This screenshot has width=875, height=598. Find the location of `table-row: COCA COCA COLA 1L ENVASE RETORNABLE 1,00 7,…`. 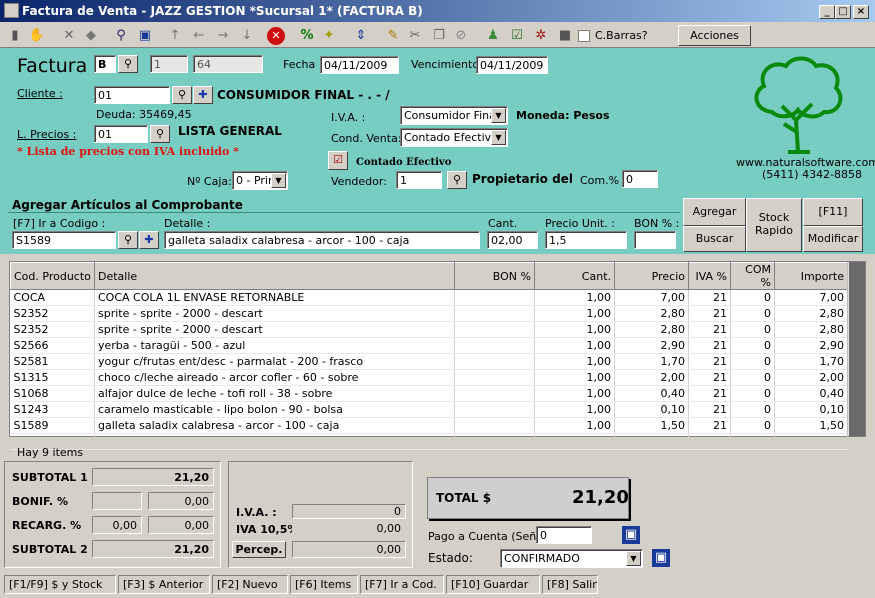

table-row: COCA COCA COLA 1L ENVASE RETORNABLE 1,00 7,… is located at coordinates (429, 297).